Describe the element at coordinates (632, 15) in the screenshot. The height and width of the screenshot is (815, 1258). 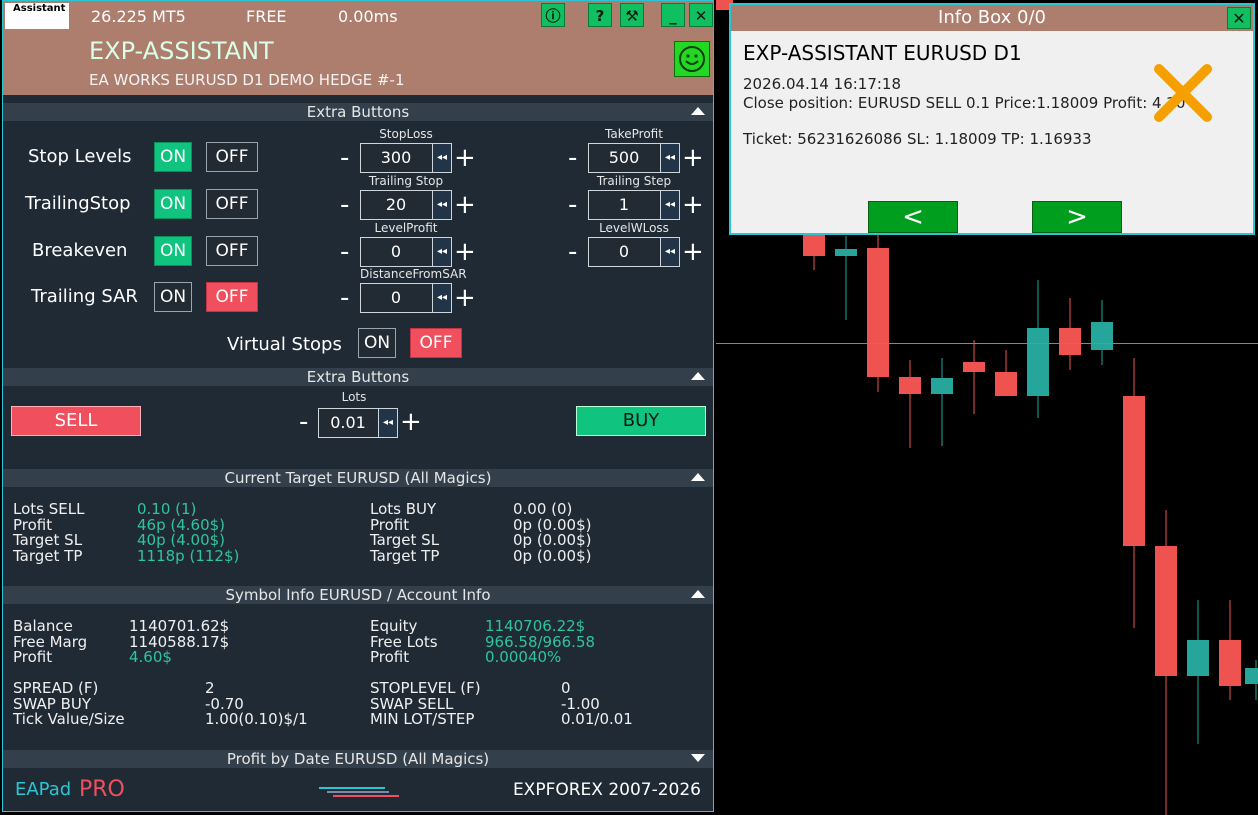
I see `tools-icon: ⚒` at that location.